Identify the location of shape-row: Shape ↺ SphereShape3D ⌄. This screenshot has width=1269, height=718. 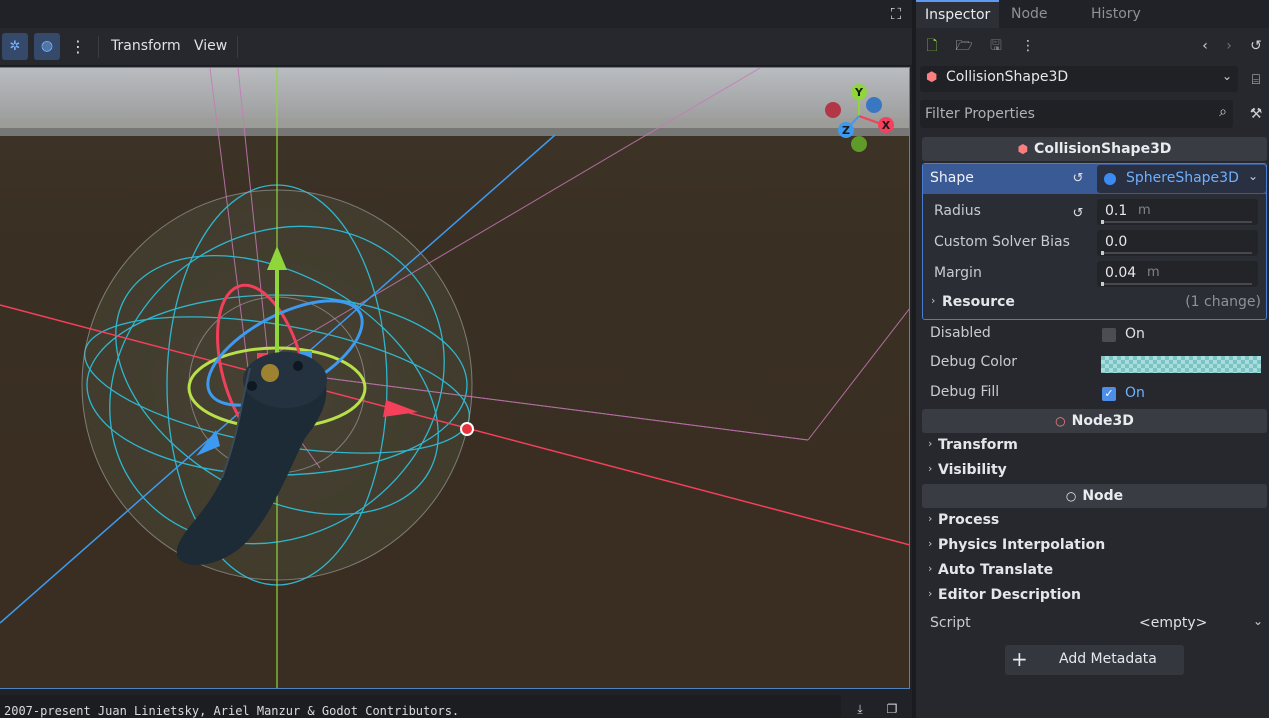
(1094, 179).